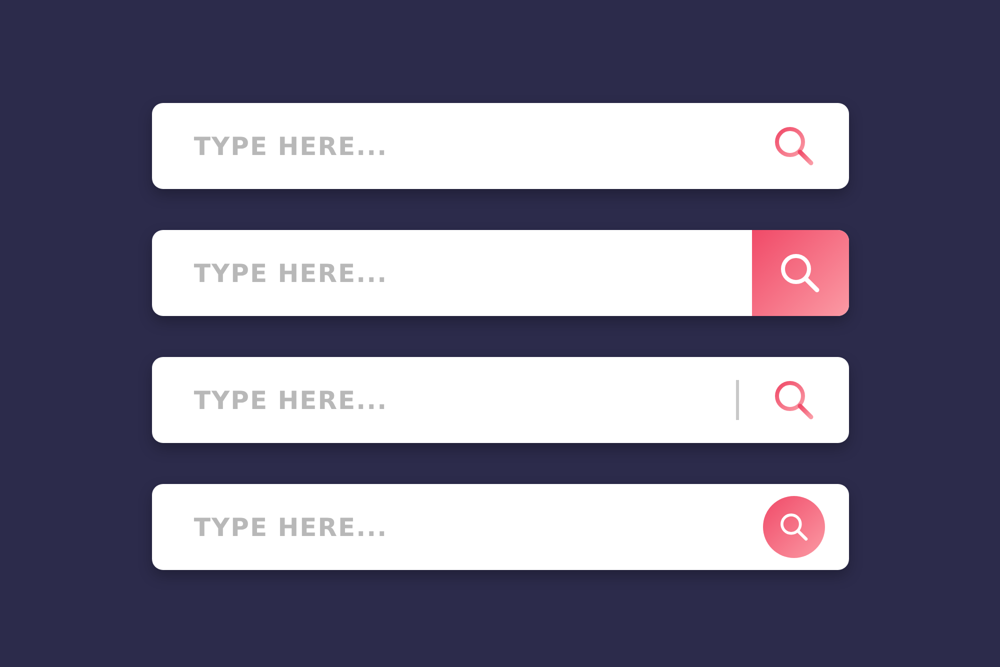  I want to click on search-button, so click(800, 273).